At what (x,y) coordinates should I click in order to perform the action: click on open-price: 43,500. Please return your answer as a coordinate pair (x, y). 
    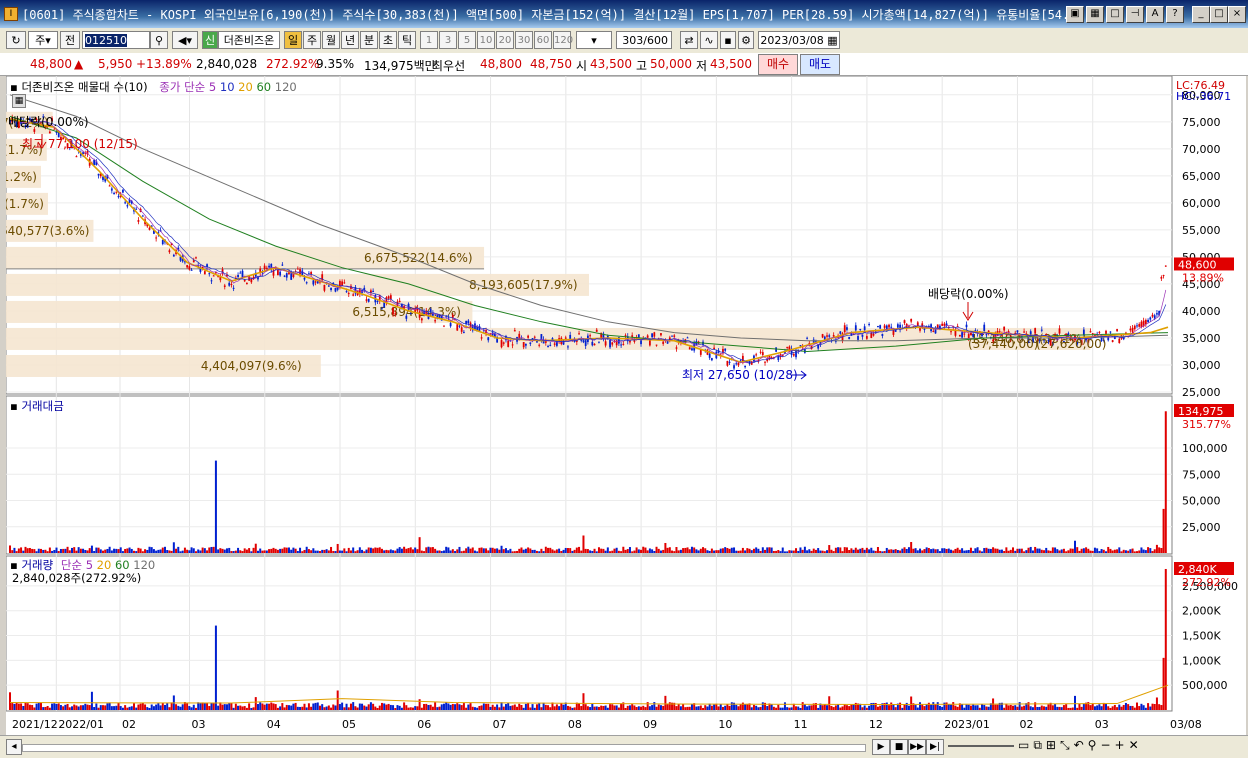
    Looking at the image, I should click on (611, 64).